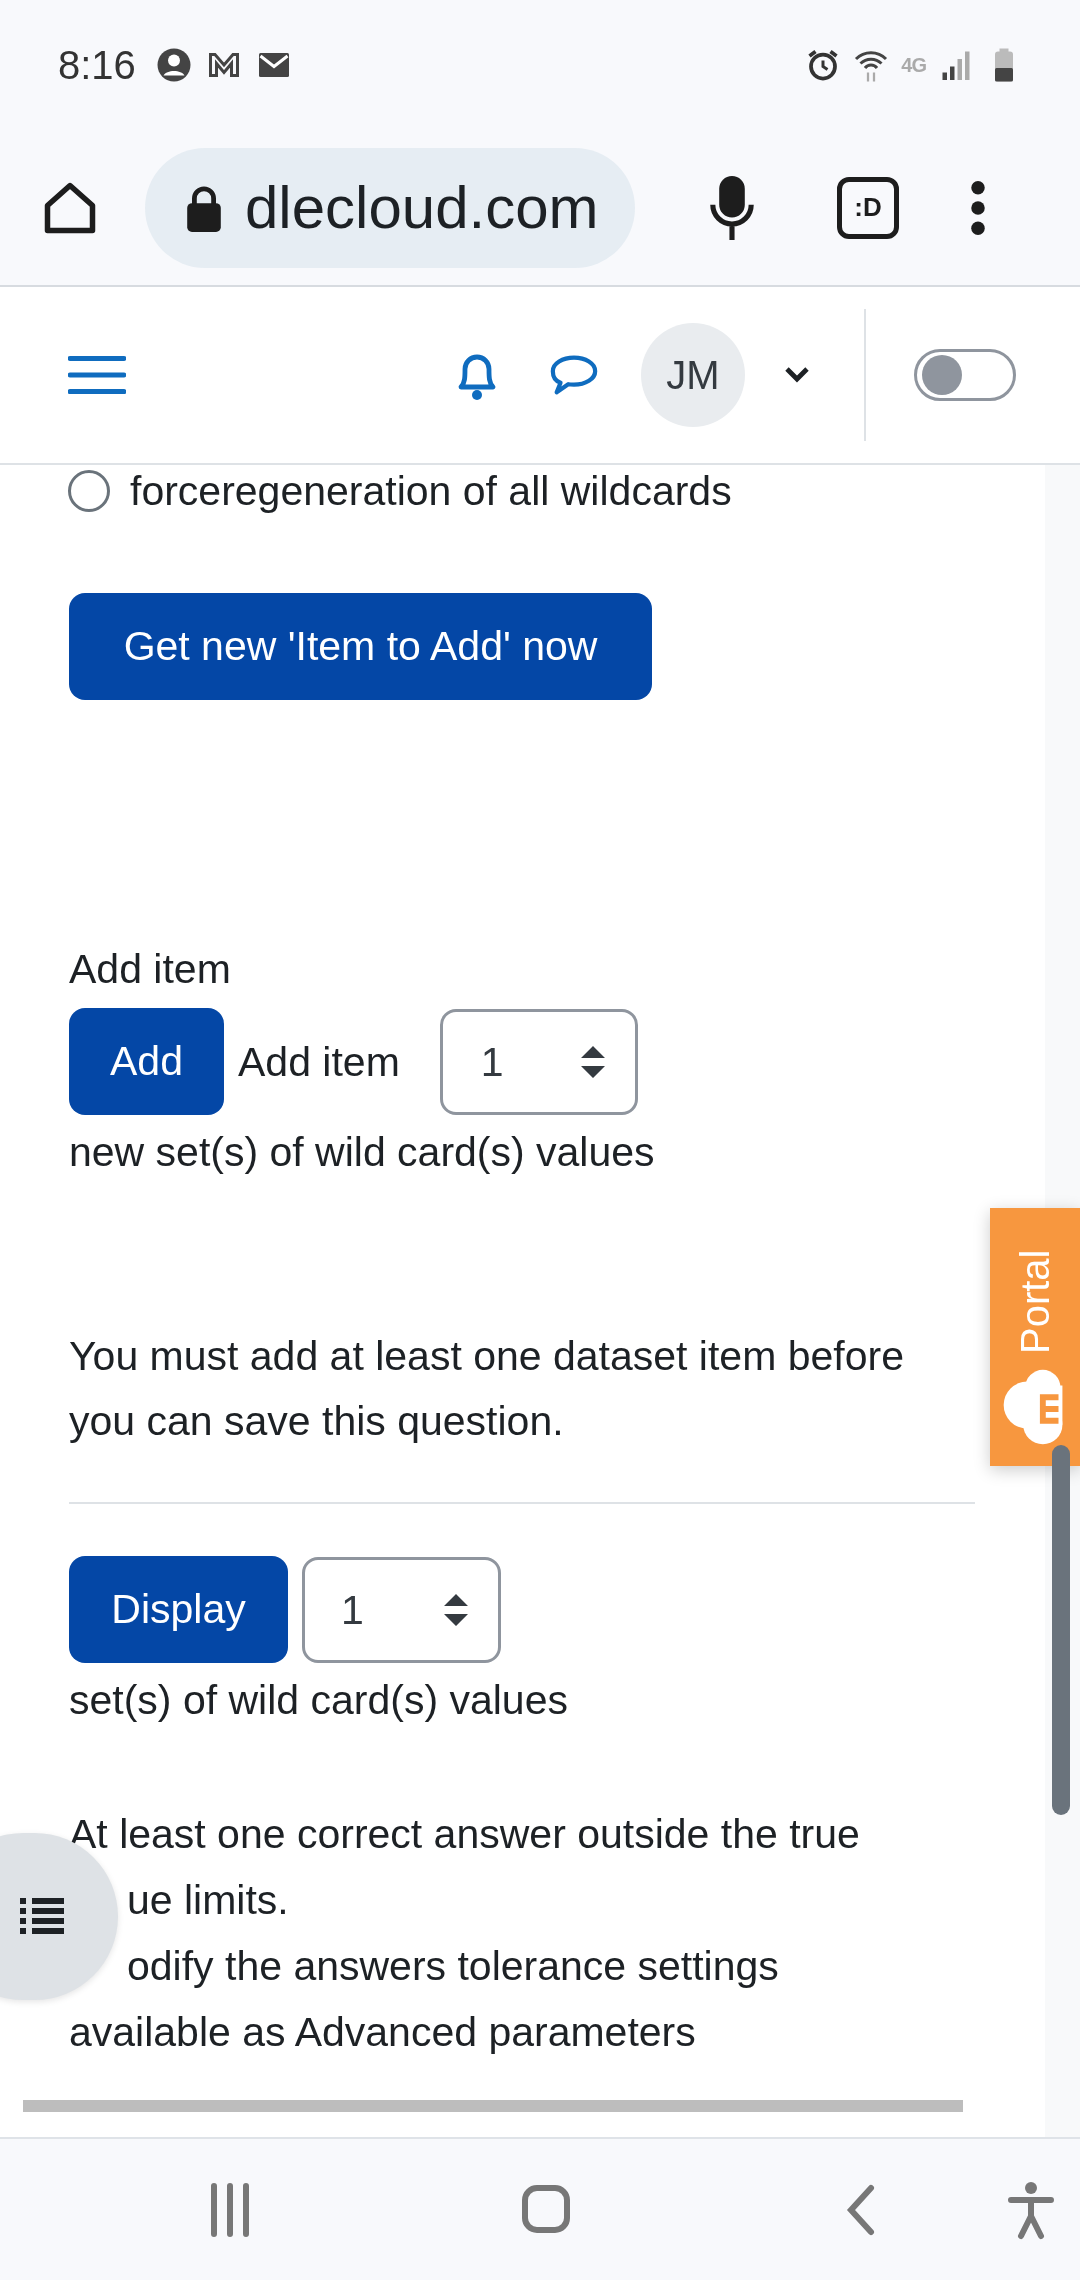 The height and width of the screenshot is (2280, 1080). What do you see at coordinates (146, 1061) in the screenshot?
I see `add-button: Add` at bounding box center [146, 1061].